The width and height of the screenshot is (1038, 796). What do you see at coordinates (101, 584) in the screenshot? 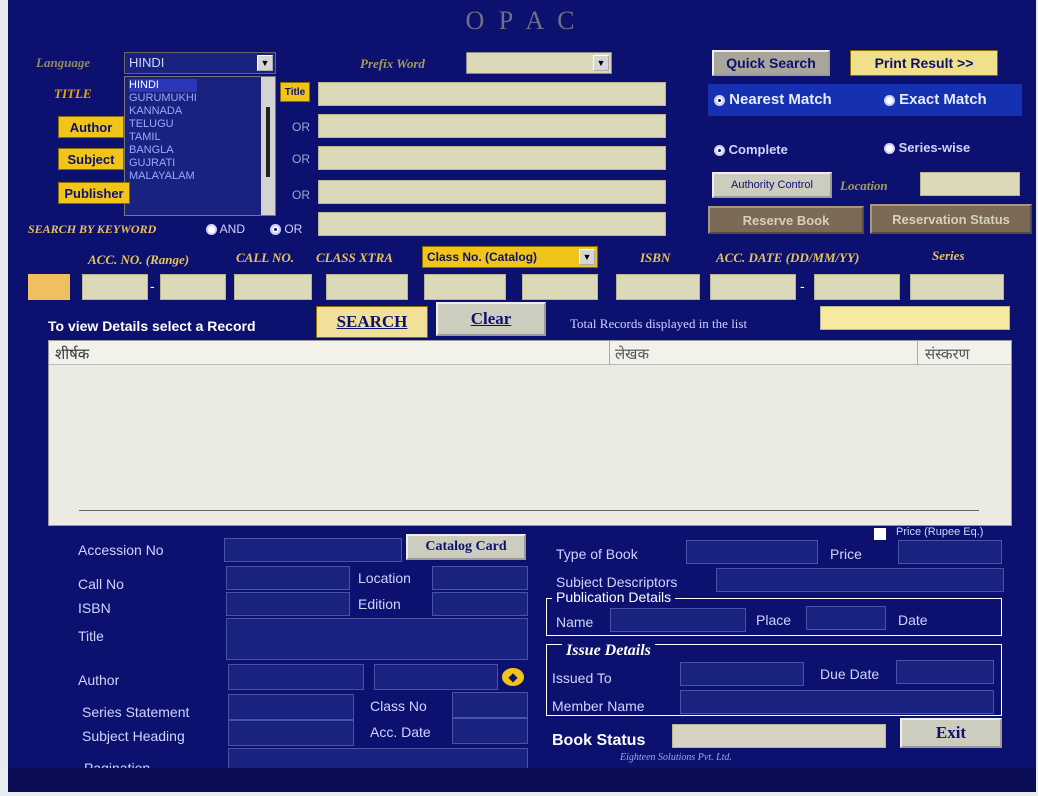
I see `call-no-label: Call No` at bounding box center [101, 584].